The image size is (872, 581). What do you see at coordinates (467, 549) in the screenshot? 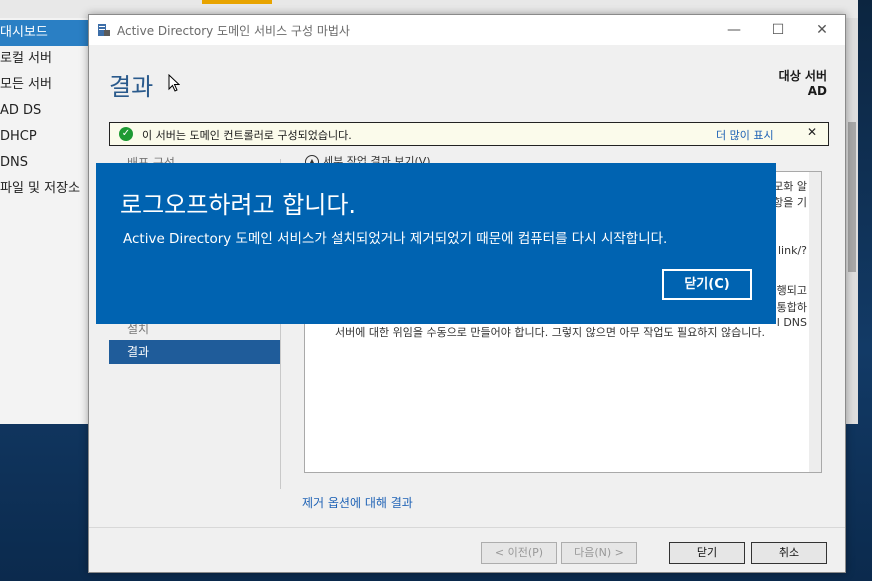
I see `wizard-button-bar: < 이전(P) 다음(N) > 닫기 취소` at bounding box center [467, 549].